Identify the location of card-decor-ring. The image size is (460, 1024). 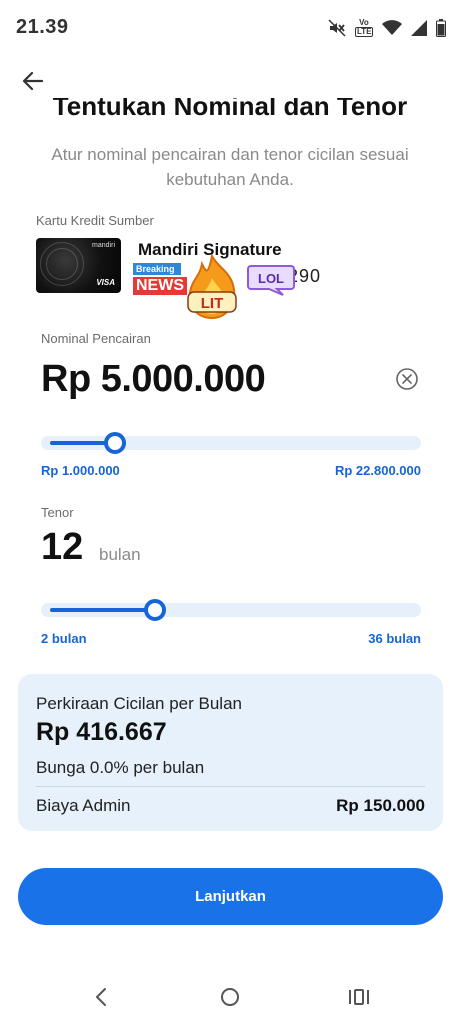
(62, 264).